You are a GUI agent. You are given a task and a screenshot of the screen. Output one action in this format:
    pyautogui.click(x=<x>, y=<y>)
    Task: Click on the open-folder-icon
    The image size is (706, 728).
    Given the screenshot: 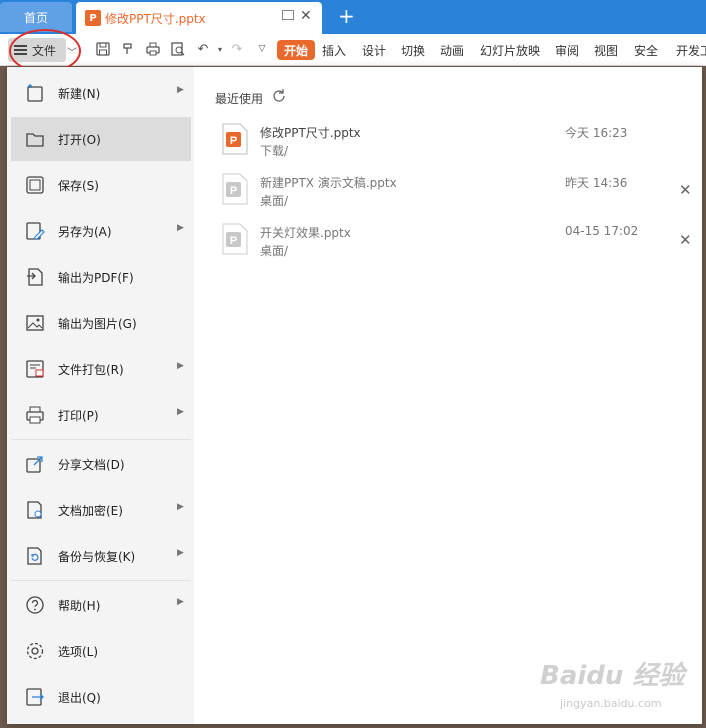 What is the action you would take?
    pyautogui.click(x=35, y=139)
    